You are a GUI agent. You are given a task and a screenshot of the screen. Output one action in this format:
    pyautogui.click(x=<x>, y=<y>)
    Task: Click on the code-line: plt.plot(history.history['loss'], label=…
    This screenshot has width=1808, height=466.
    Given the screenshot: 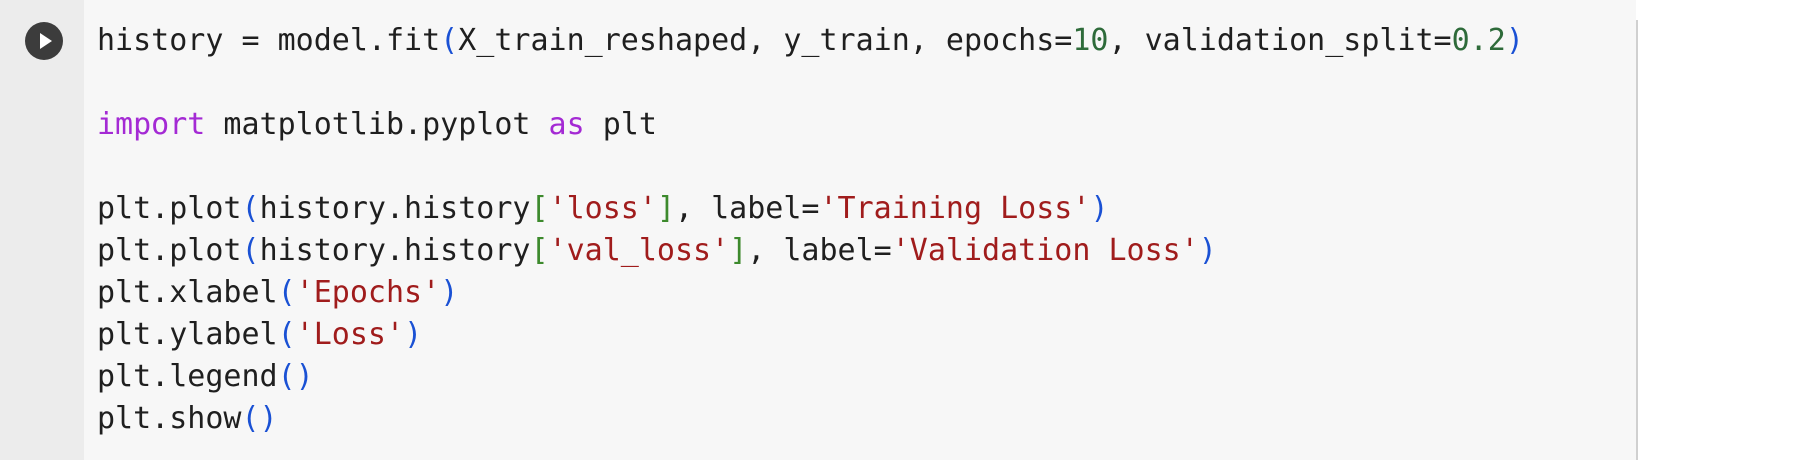 What is the action you would take?
    pyautogui.click(x=810, y=209)
    